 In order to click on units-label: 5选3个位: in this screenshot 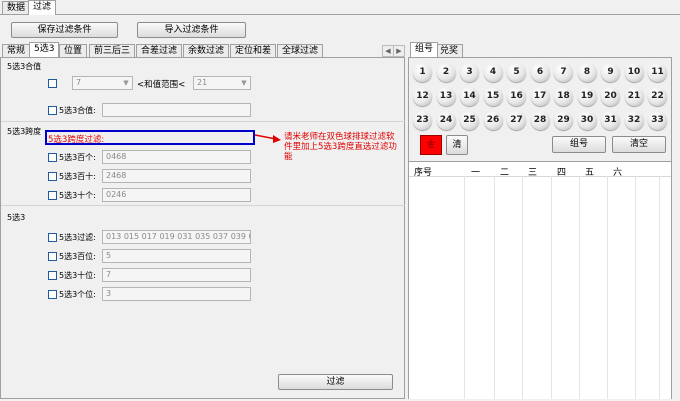, I will do `click(77, 294)`.